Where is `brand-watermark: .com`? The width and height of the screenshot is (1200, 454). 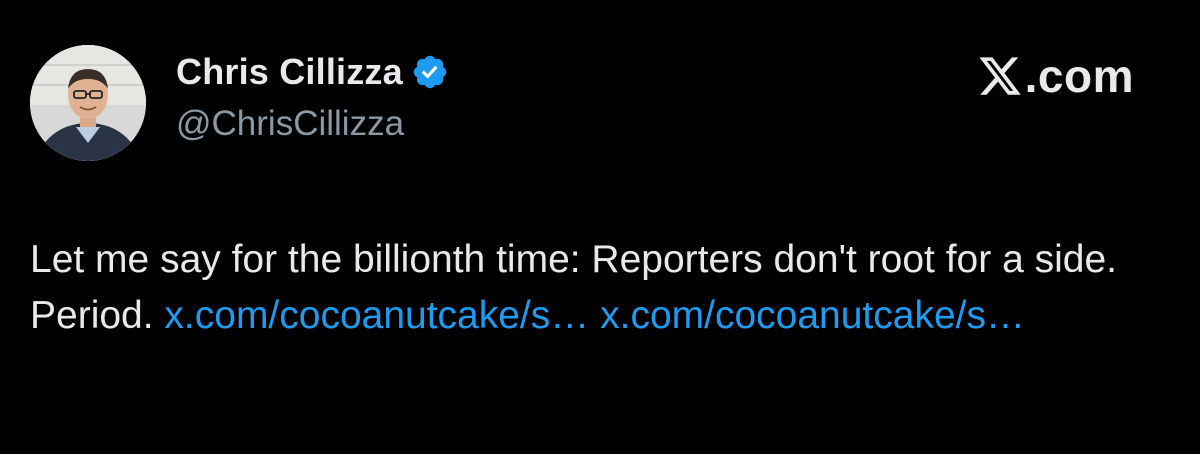
brand-watermark: .com is located at coordinates (1055, 76).